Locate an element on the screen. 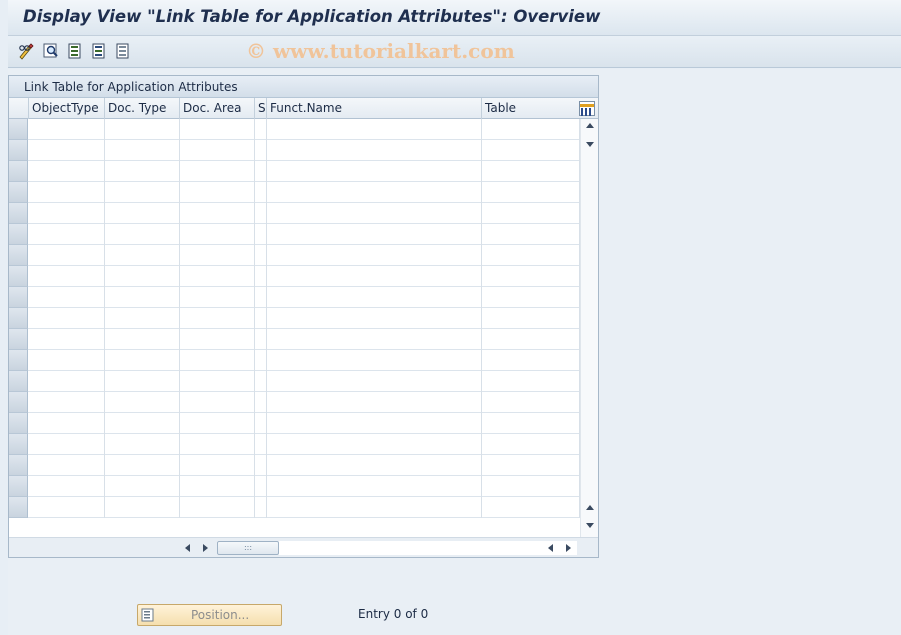  column-header-doc-type: Doc. Type is located at coordinates (142, 108).